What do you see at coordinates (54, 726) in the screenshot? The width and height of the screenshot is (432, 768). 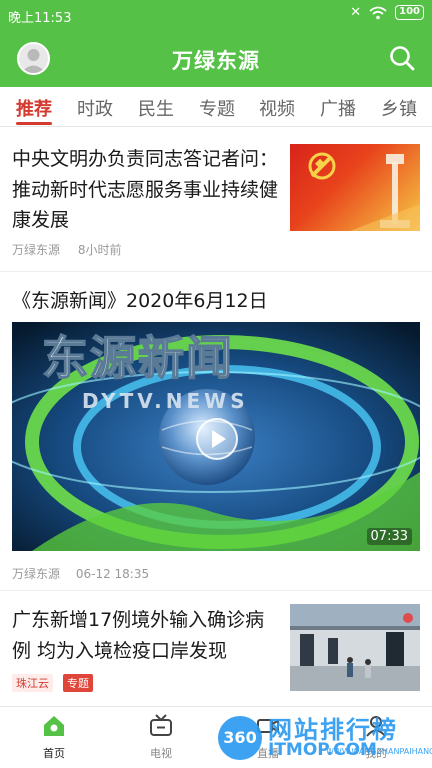 I see `home-icon` at bounding box center [54, 726].